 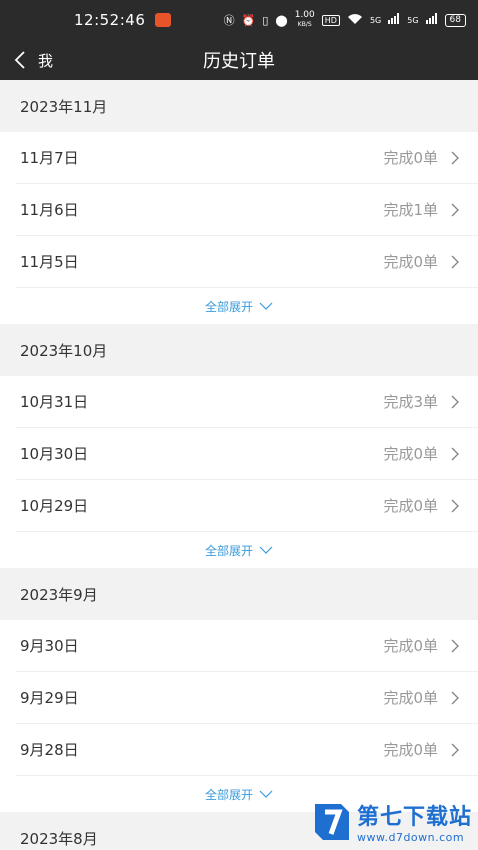 I want to click on location-icon: ⬤, so click(x=281, y=20).